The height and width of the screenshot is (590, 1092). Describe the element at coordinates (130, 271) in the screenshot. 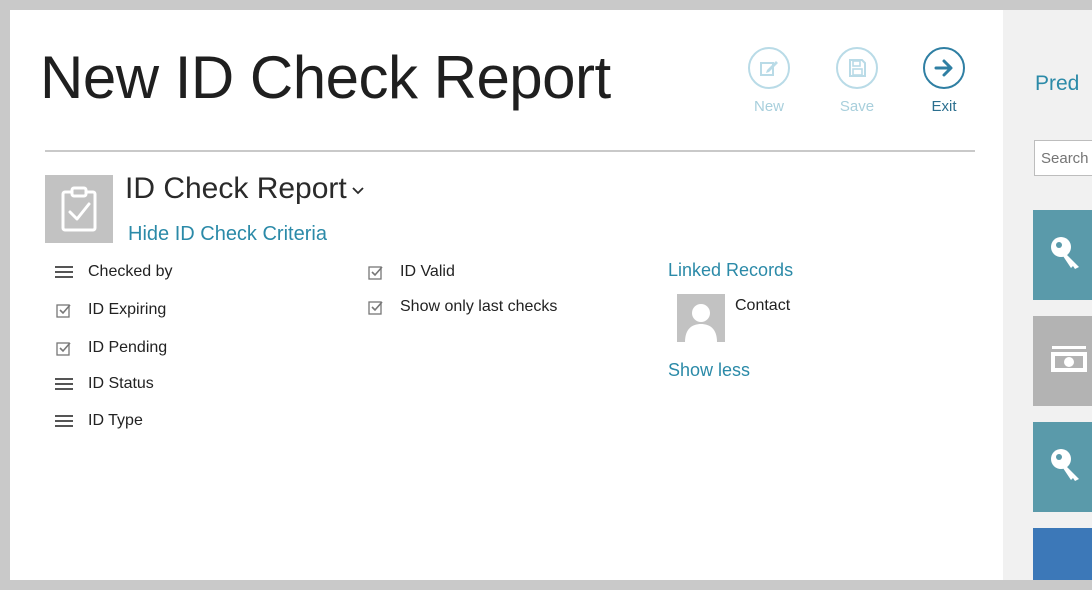

I see `criteria-label: Checked by` at that location.